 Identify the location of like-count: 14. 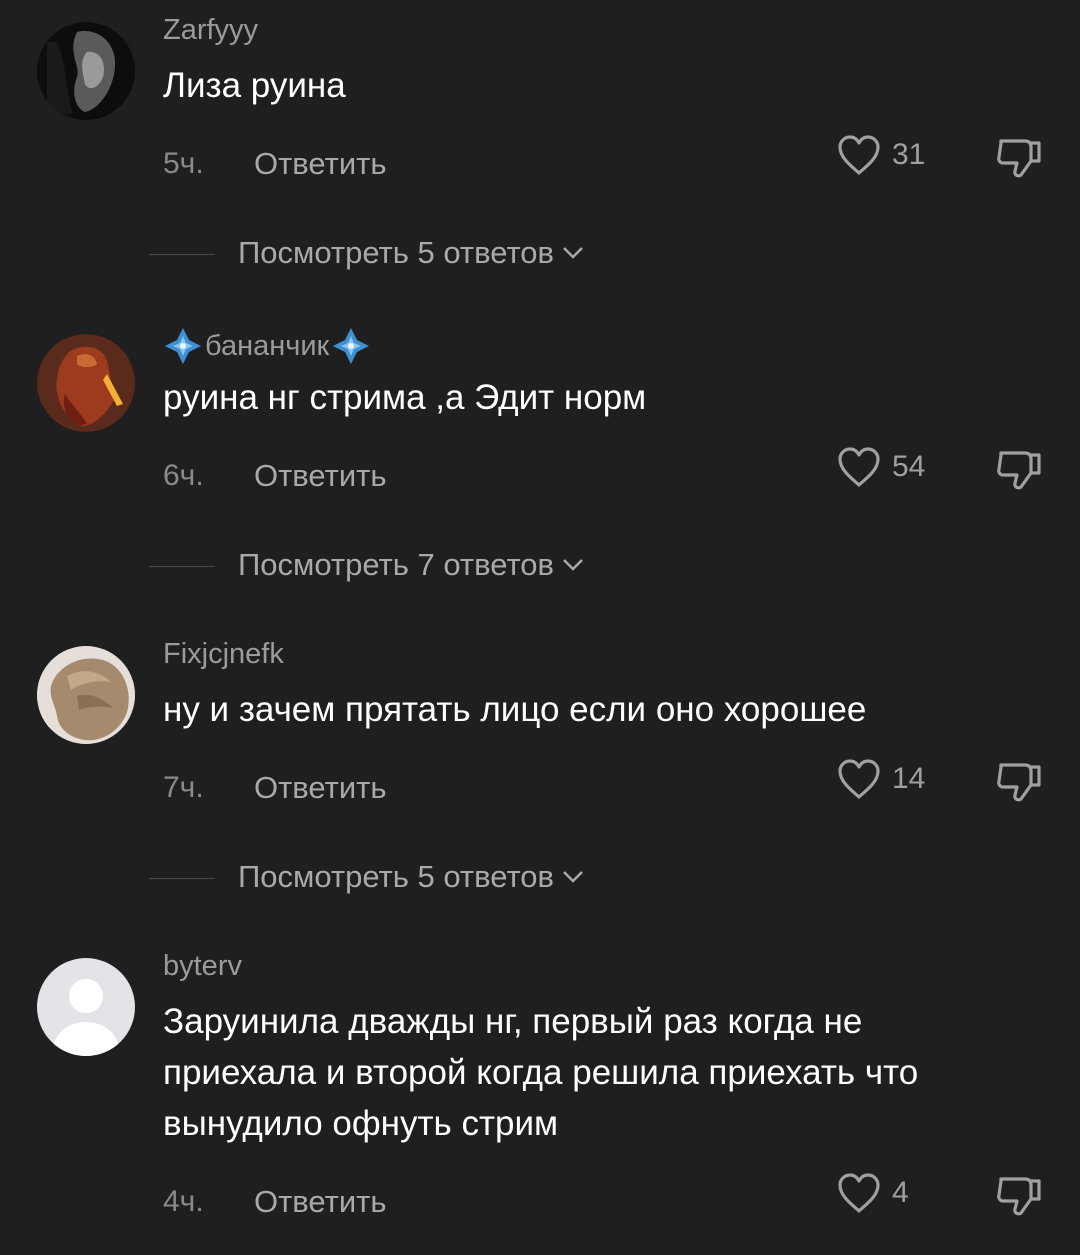
(909, 778).